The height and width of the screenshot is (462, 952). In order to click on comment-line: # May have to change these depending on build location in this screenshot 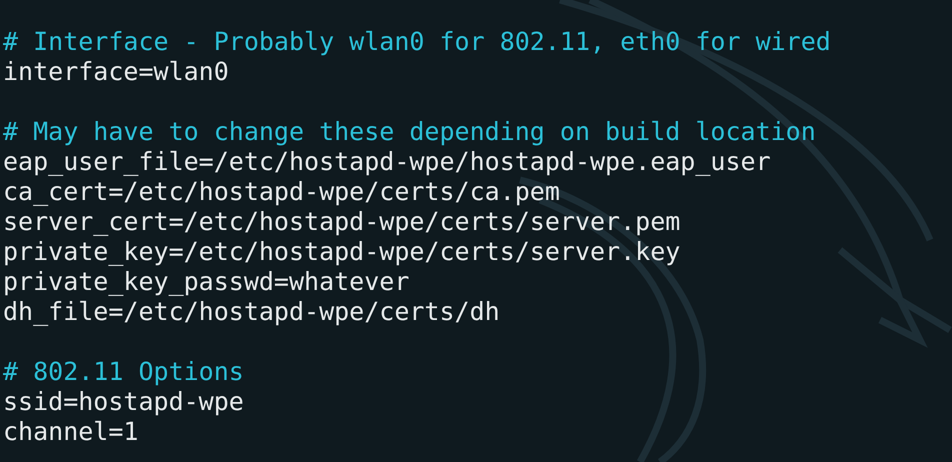, I will do `click(409, 132)`.